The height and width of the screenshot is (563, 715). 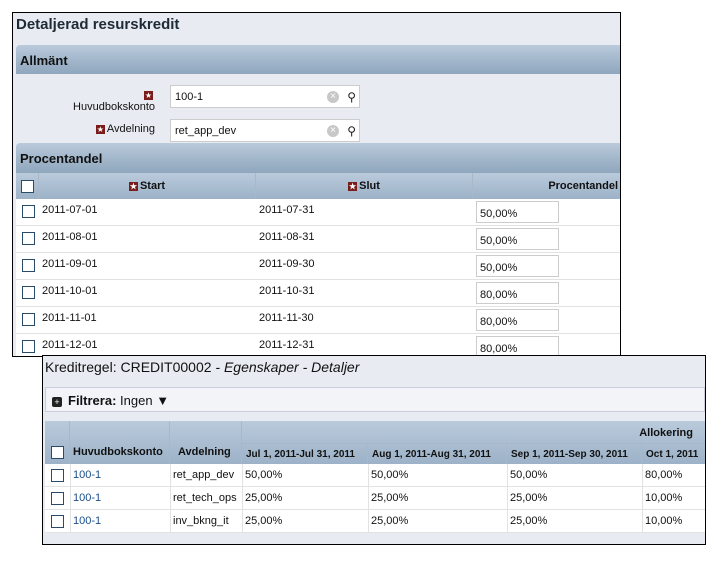 What do you see at coordinates (205, 498) in the screenshot?
I see `cell: ret_tech_ops` at bounding box center [205, 498].